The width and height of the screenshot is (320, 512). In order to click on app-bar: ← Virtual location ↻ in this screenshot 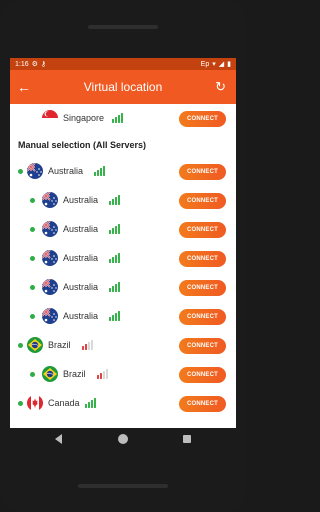, I will do `click(123, 87)`.